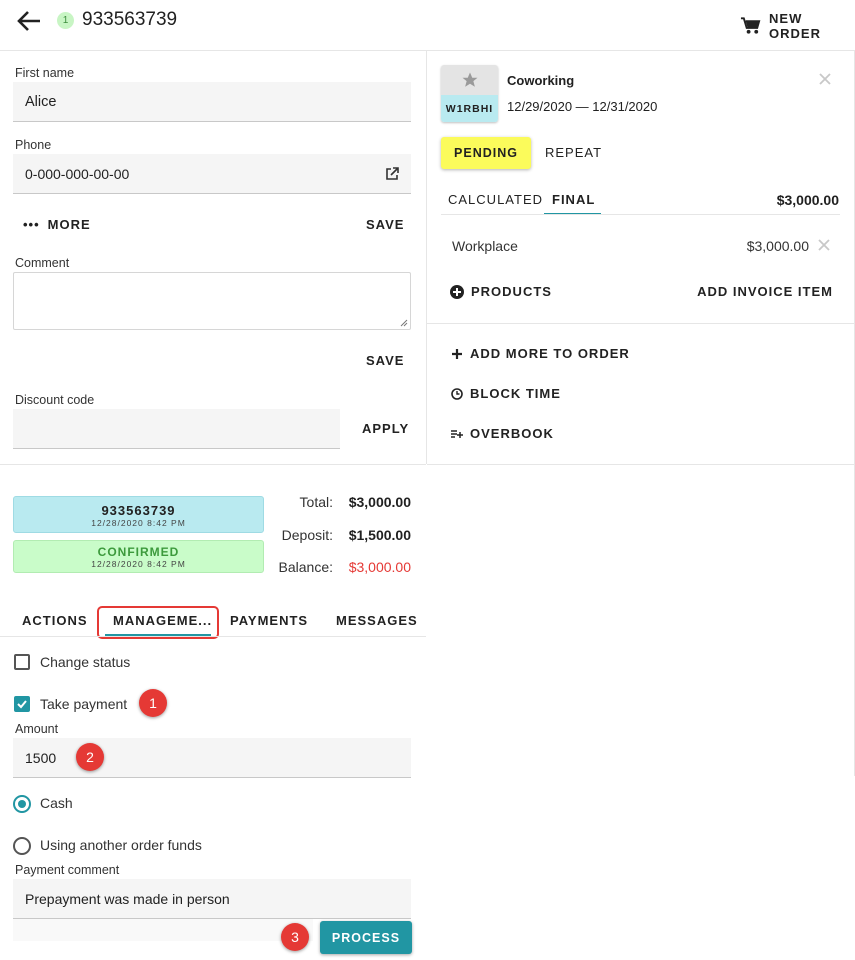  I want to click on star-icon, so click(469, 79).